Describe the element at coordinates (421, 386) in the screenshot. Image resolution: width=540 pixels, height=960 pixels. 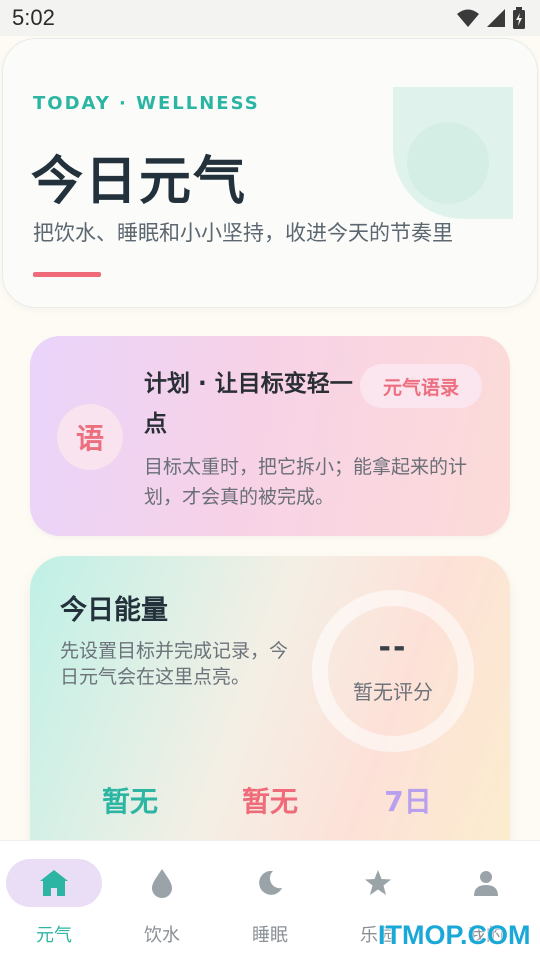
I see `quote-chip: 元气语录` at that location.